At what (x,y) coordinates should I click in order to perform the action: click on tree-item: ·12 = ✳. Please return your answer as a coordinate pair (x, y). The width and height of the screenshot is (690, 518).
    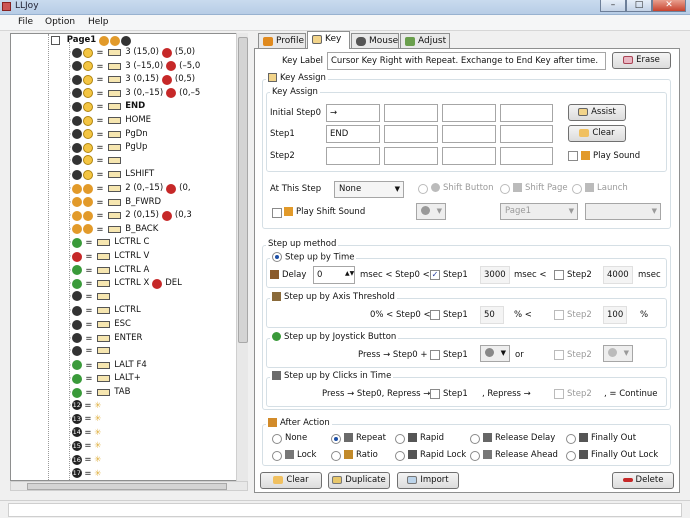
    Looking at the image, I should click on (85, 406).